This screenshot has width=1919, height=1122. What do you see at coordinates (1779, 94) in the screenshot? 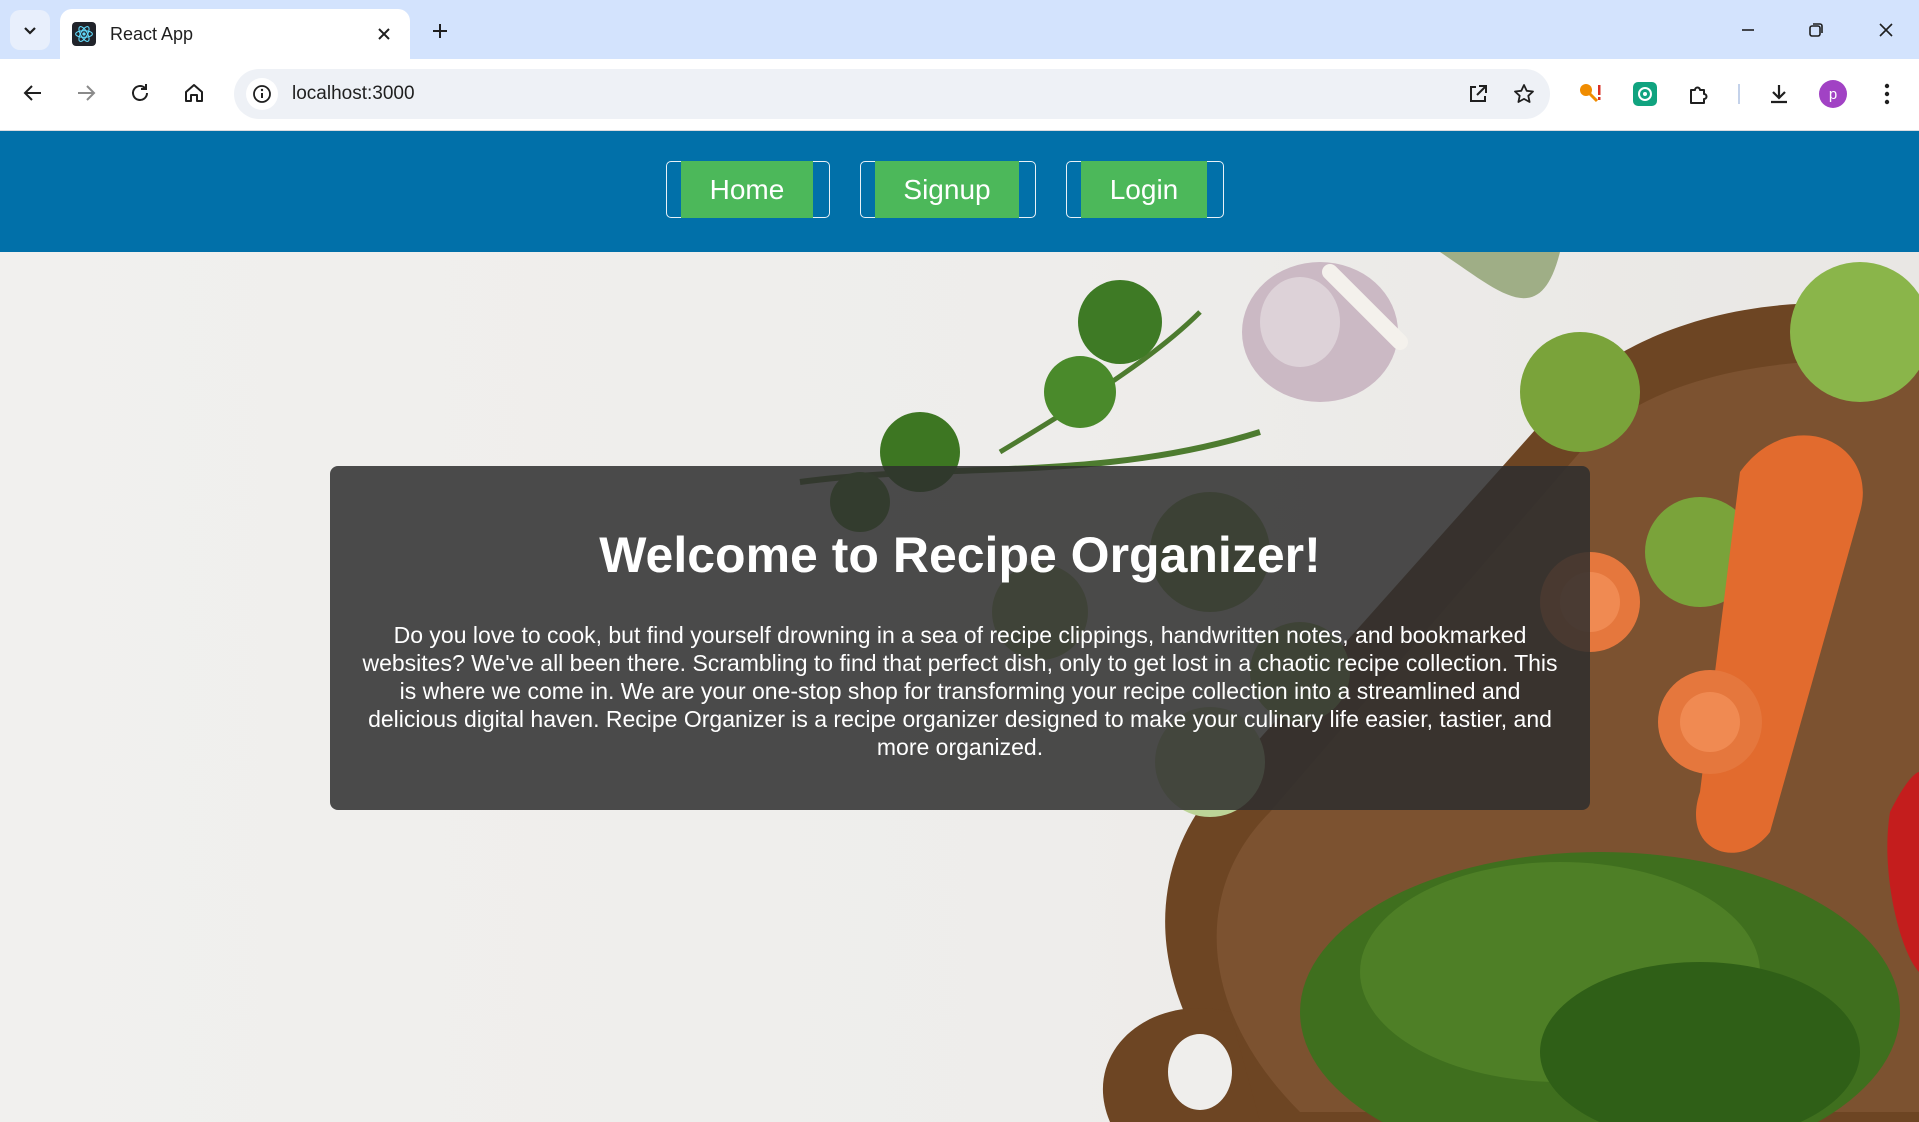
I see `downloads-icon` at bounding box center [1779, 94].